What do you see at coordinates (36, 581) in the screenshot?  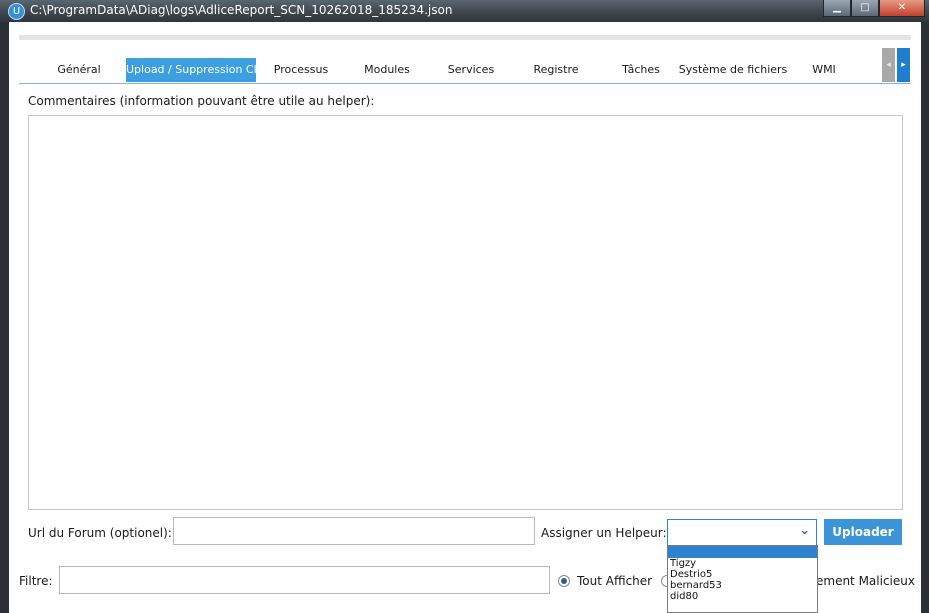 I see `filter-label: Filtre:` at bounding box center [36, 581].